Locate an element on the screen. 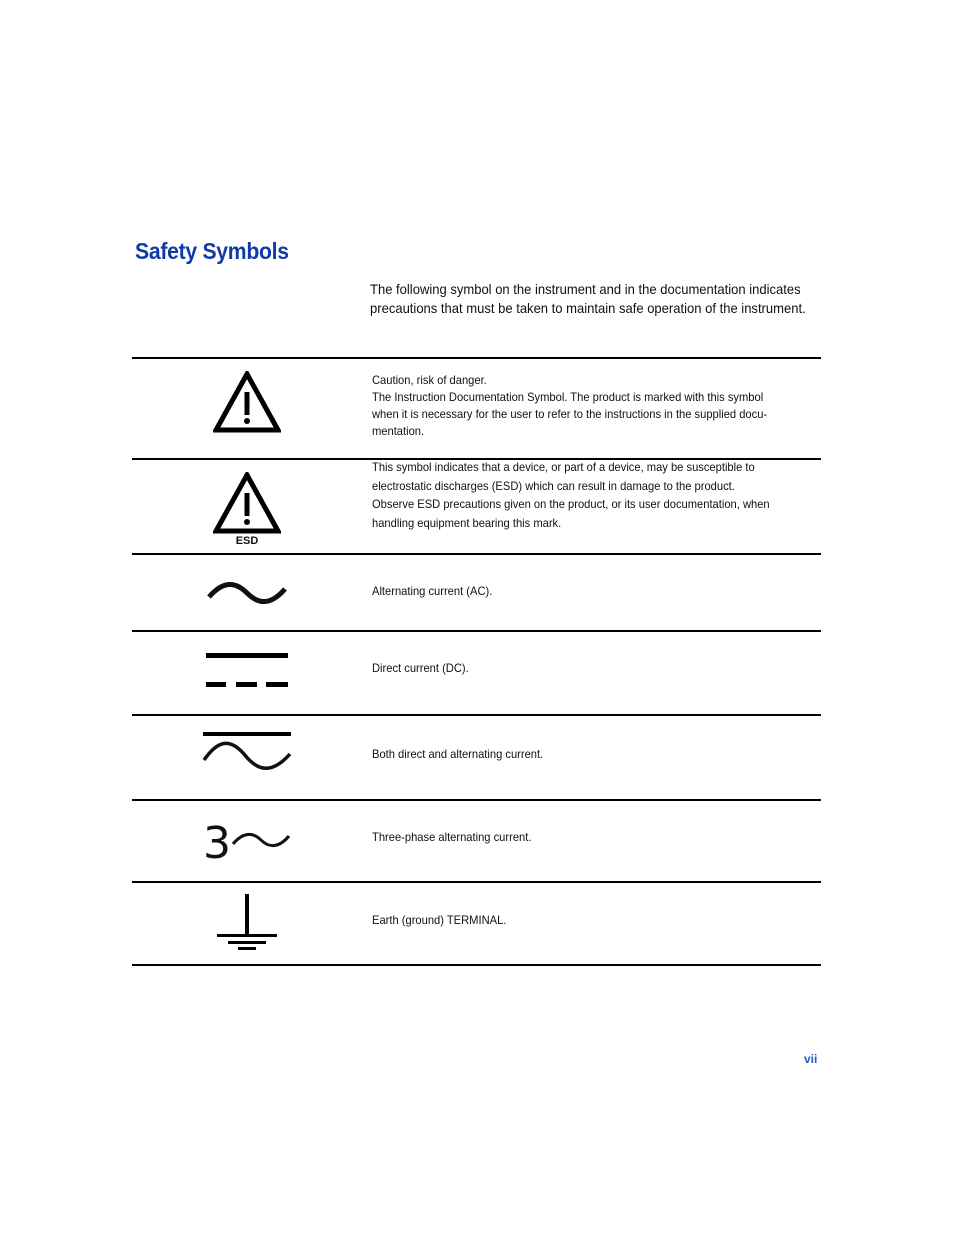 The width and height of the screenshot is (954, 1235). symbol-row-earth: Earth (ground) TERMINAL. is located at coordinates (476, 923).